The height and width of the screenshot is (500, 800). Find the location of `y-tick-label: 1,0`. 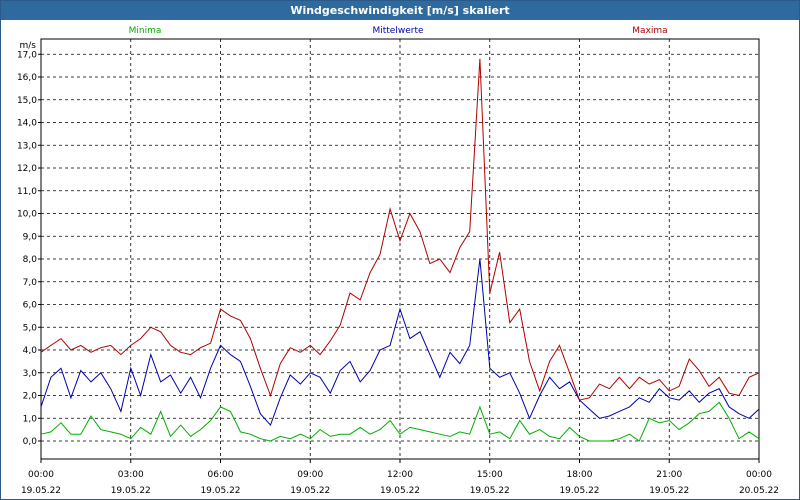

y-tick-label: 1,0 is located at coordinates (30, 419).